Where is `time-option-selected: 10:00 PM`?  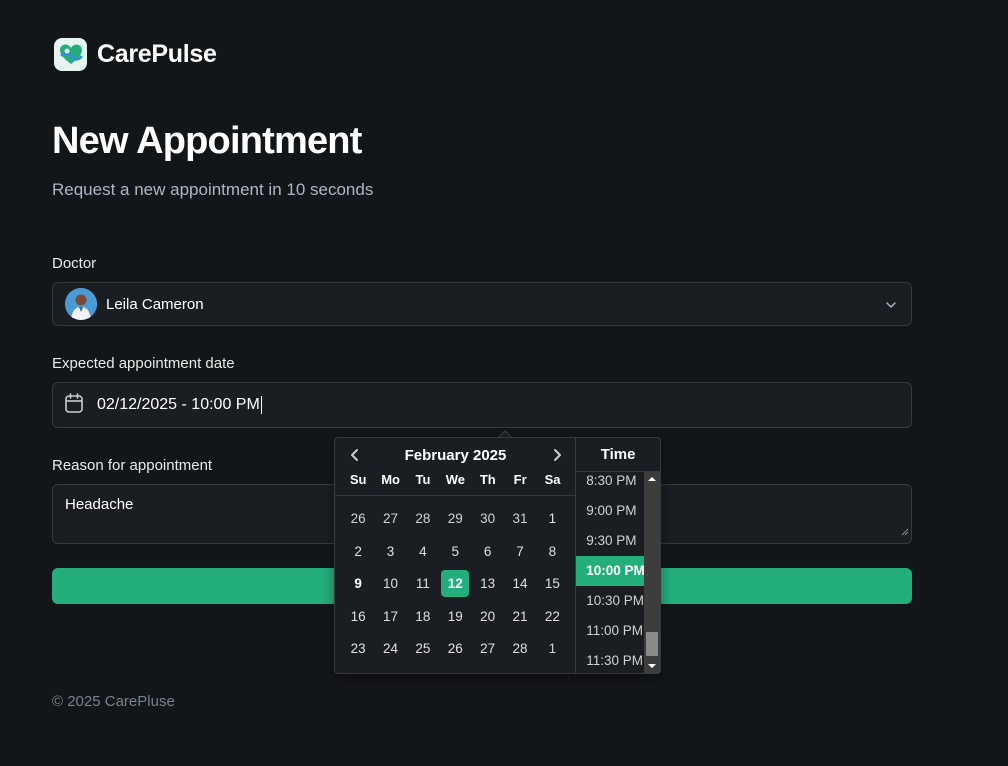
time-option-selected: 10:00 PM is located at coordinates (610, 571).